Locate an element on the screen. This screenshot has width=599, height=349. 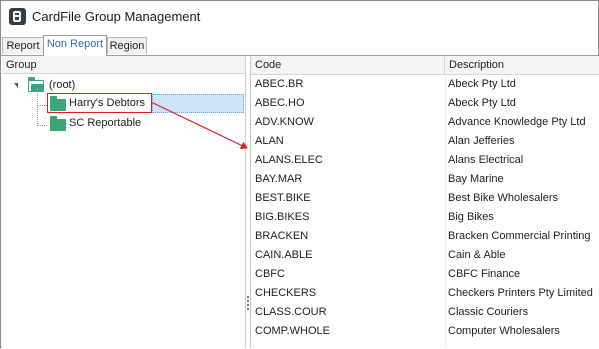
code-cell: BAY.MAR is located at coordinates (279, 179).